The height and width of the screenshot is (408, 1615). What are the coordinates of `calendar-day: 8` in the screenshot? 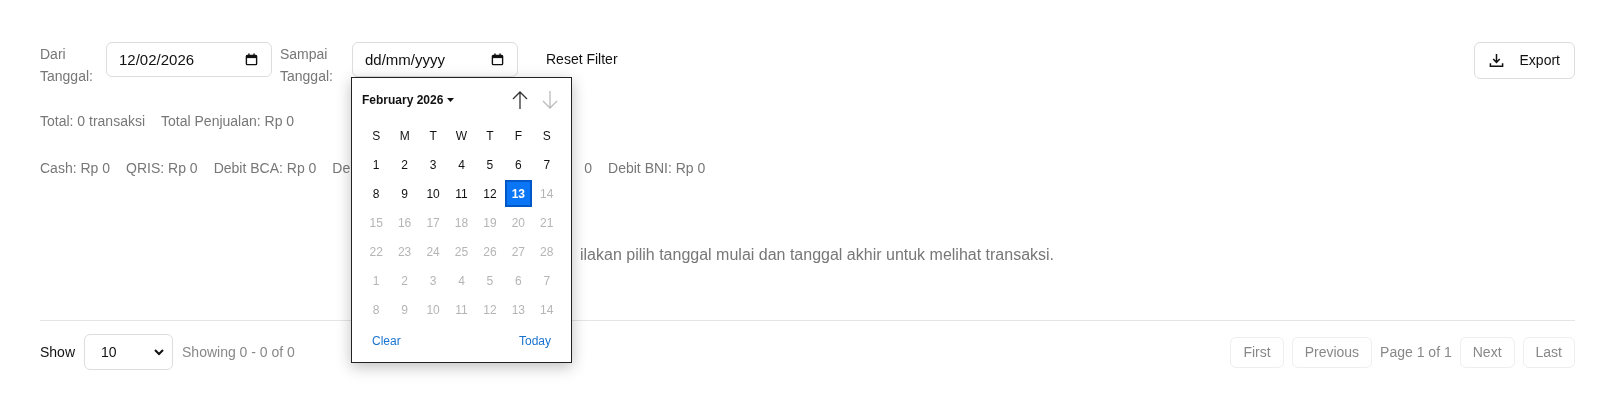 It's located at (376, 193).